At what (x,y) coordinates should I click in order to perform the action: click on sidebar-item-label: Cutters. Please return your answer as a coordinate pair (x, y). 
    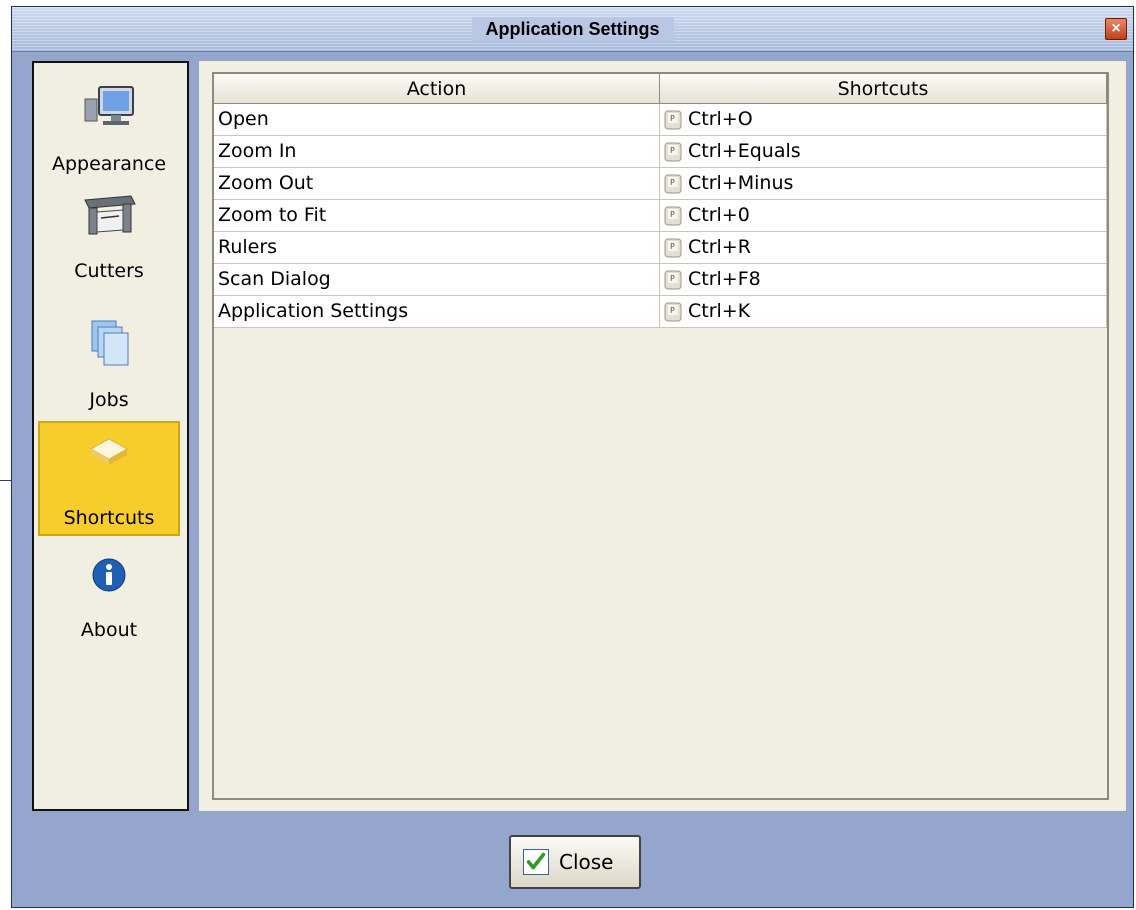
    Looking at the image, I should click on (109, 271).